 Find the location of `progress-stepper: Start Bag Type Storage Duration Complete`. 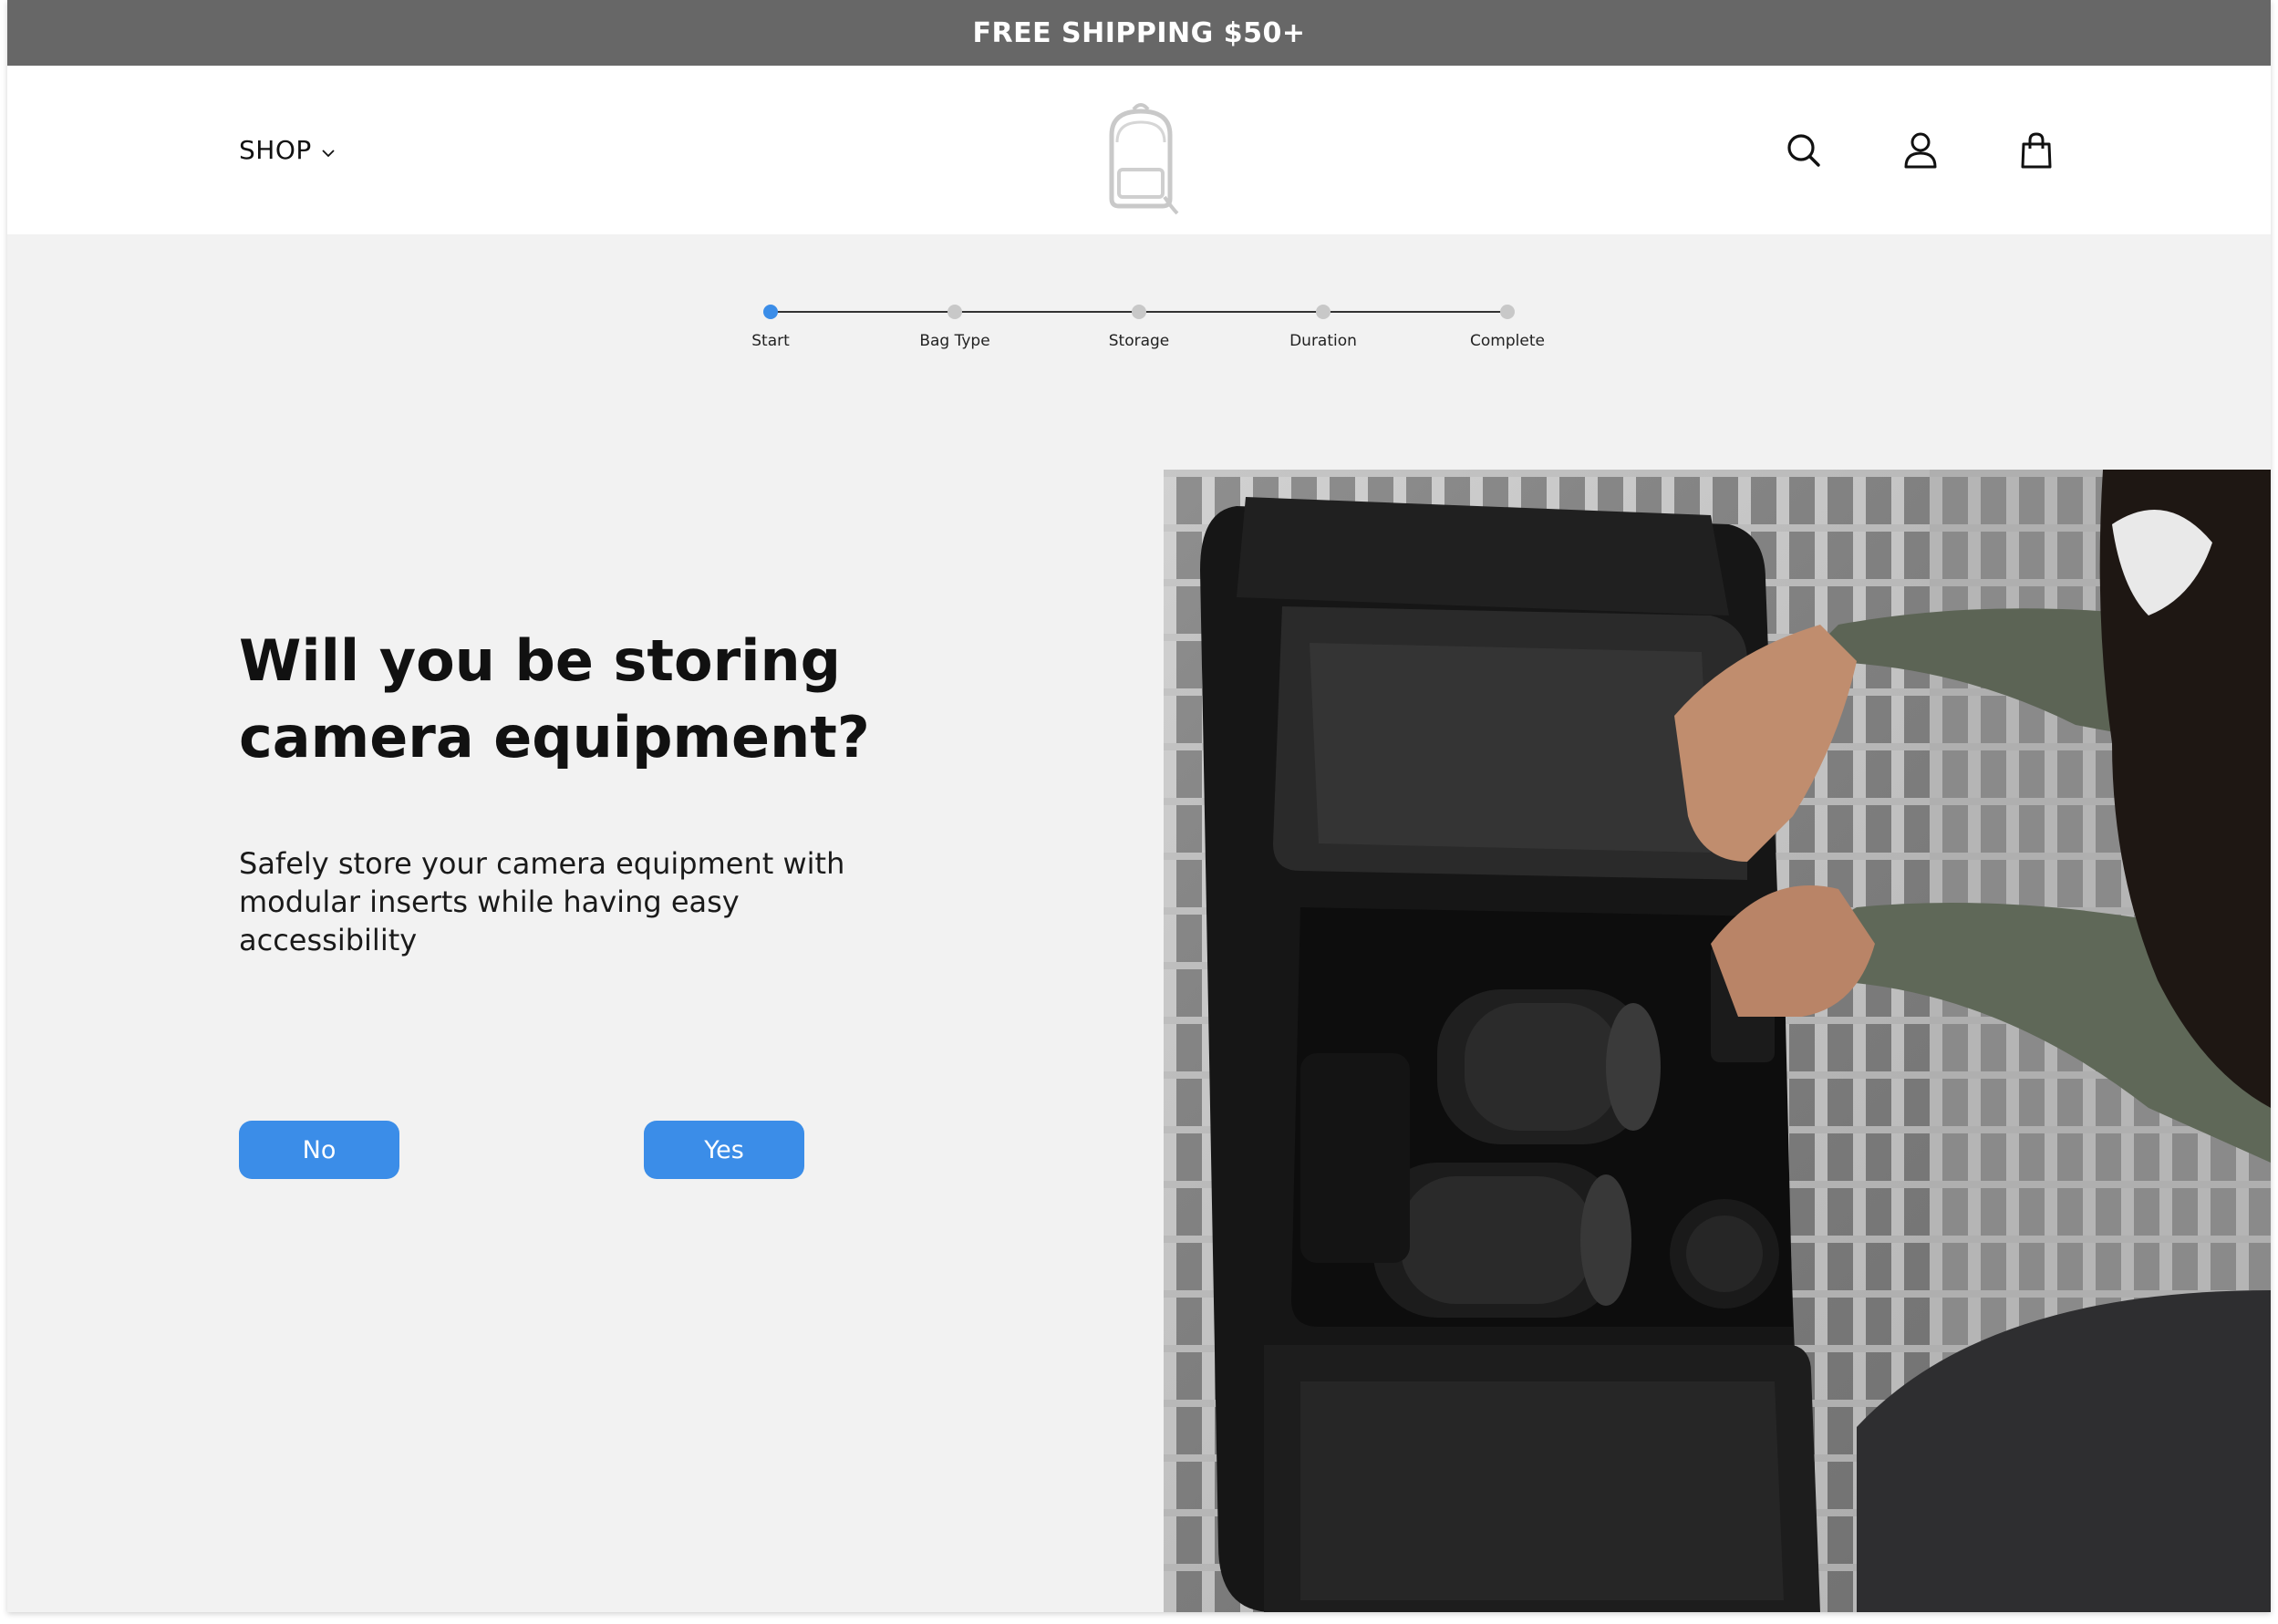

progress-stepper: Start Bag Type Storage Duration Complete is located at coordinates (1148, 335).